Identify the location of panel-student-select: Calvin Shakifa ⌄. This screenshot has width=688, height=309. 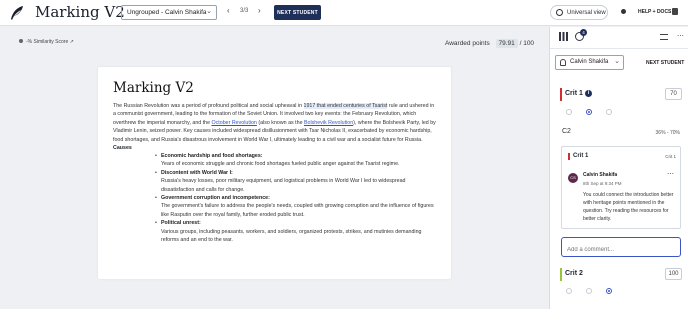
(589, 62).